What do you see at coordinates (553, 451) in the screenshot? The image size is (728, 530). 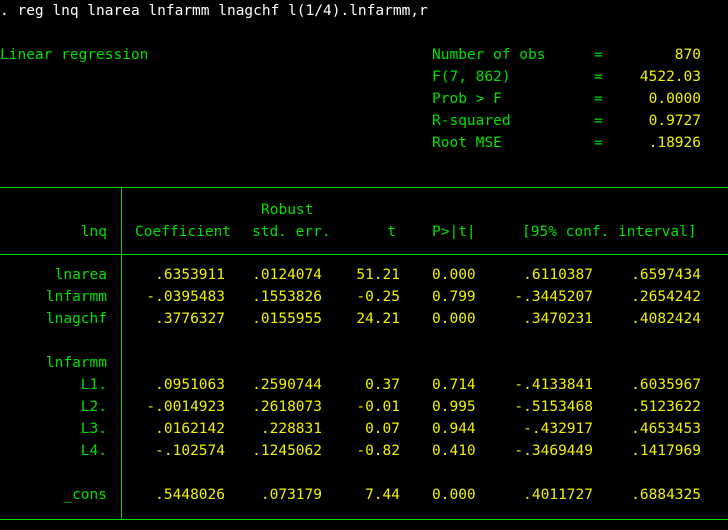 I see `row-ci-low: -.3469449` at bounding box center [553, 451].